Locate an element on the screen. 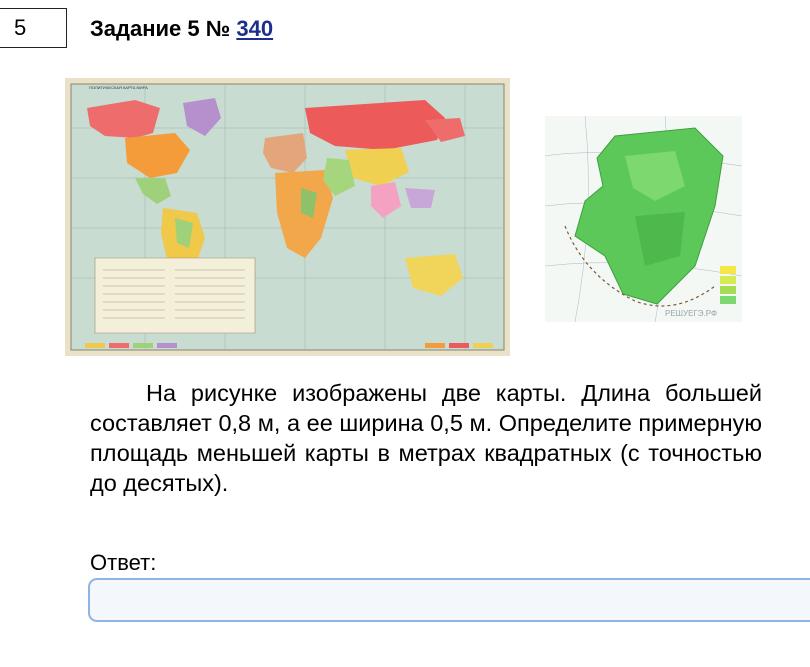 This screenshot has height=667, width=810. answer-label: Ответ: is located at coordinates (123, 562).